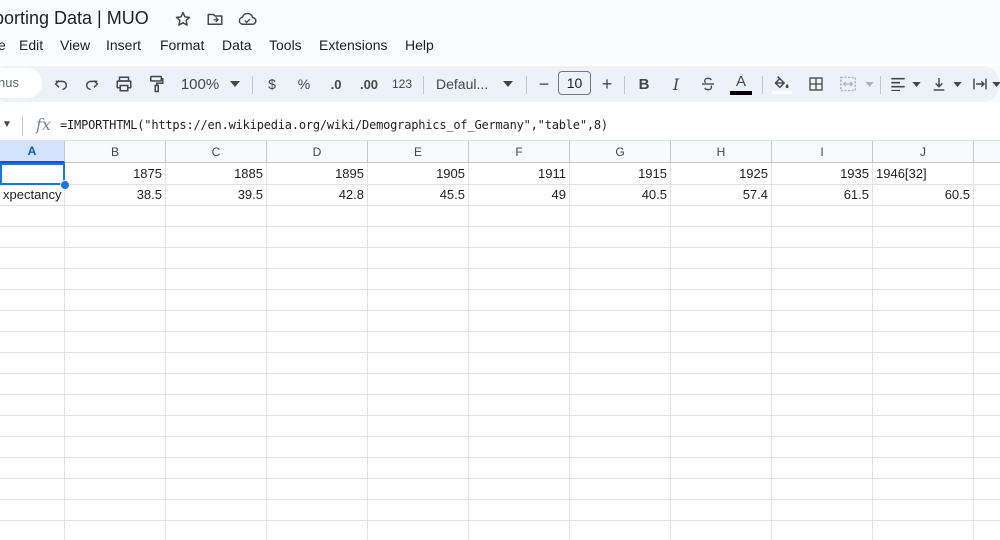 This screenshot has width=1000, height=540. I want to click on move-to-folder-icon, so click(215, 19).